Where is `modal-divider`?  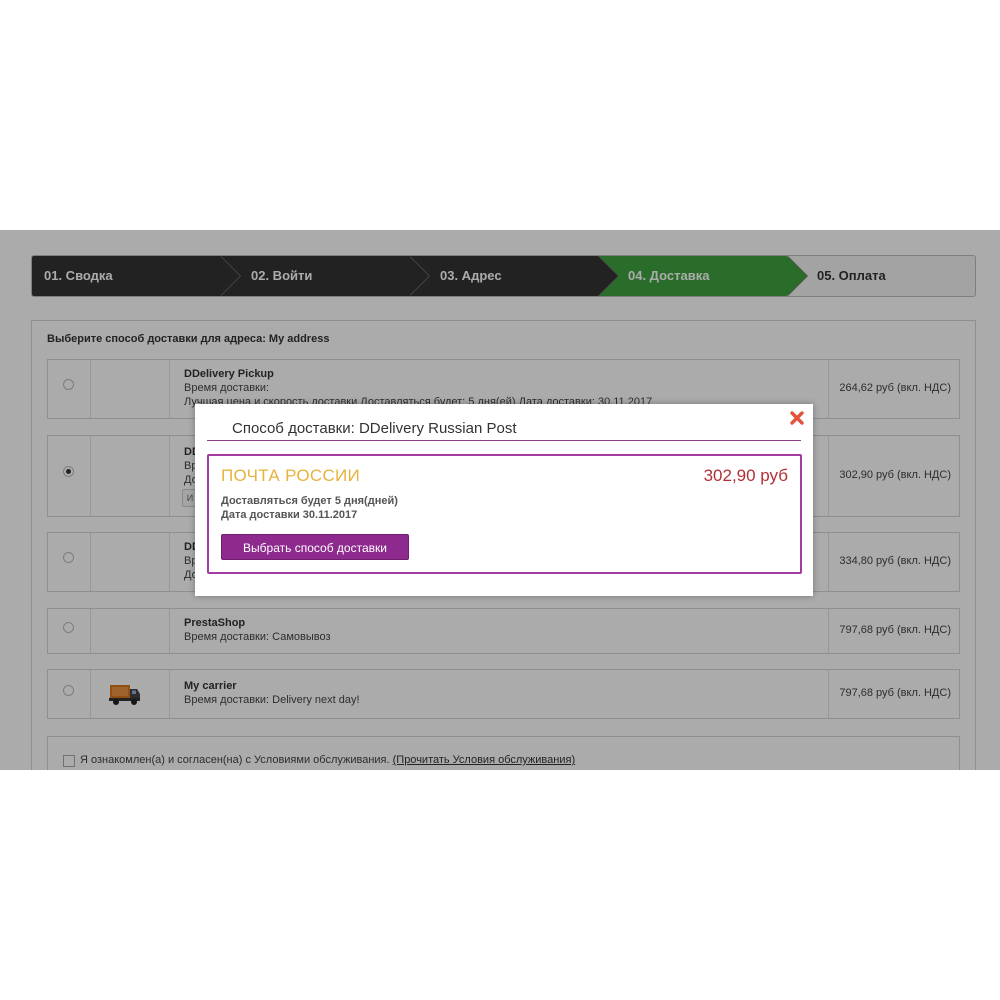 modal-divider is located at coordinates (504, 440).